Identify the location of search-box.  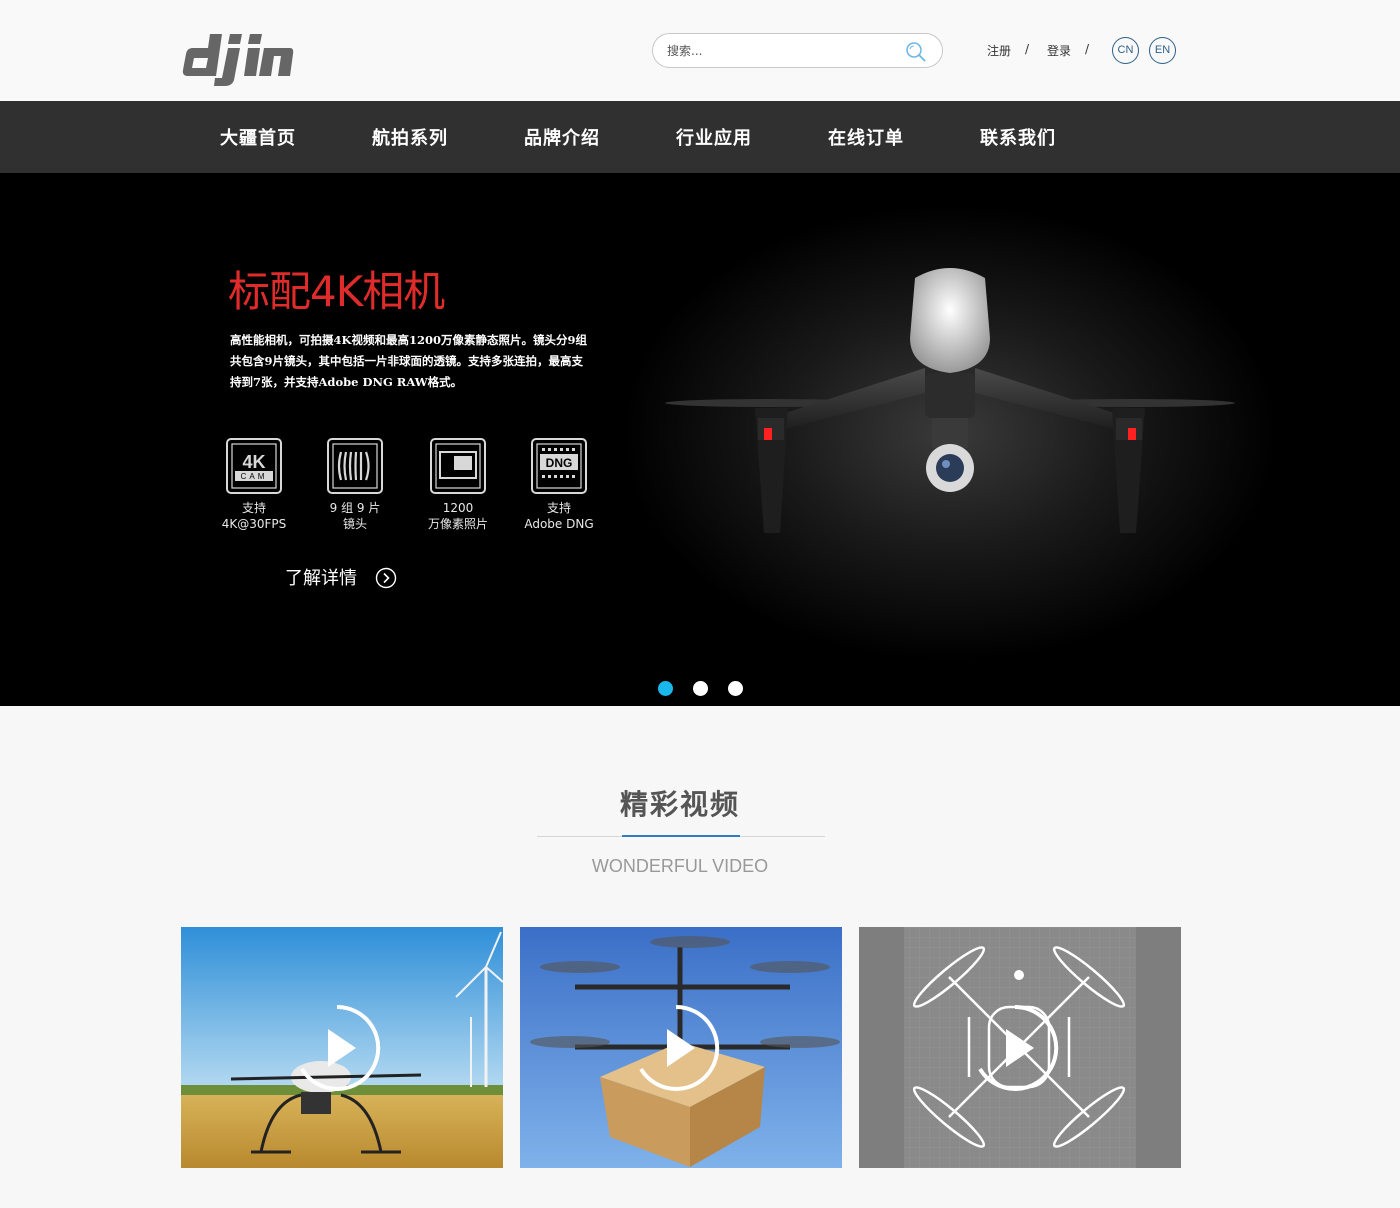
(797, 50).